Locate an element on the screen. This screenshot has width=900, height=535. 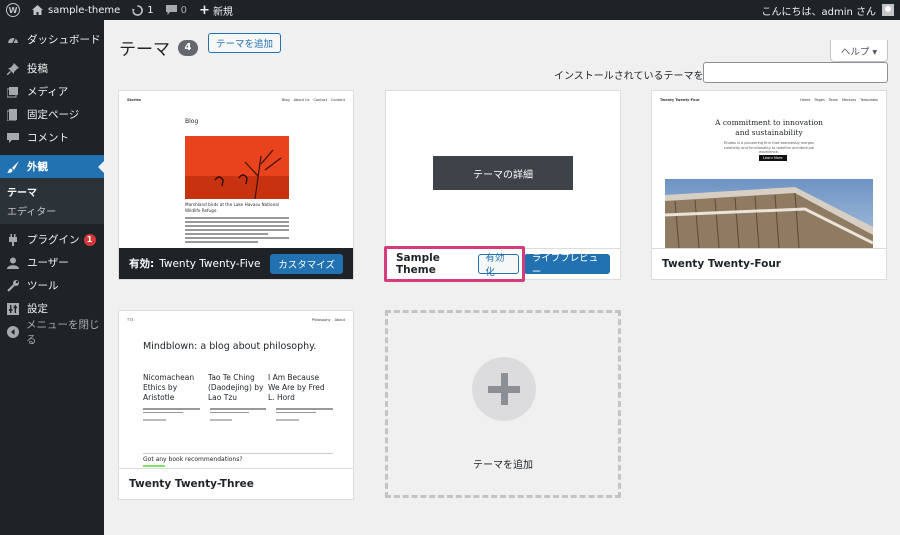
theme-name: Twenty Twenty-Four is located at coordinates (721, 264).